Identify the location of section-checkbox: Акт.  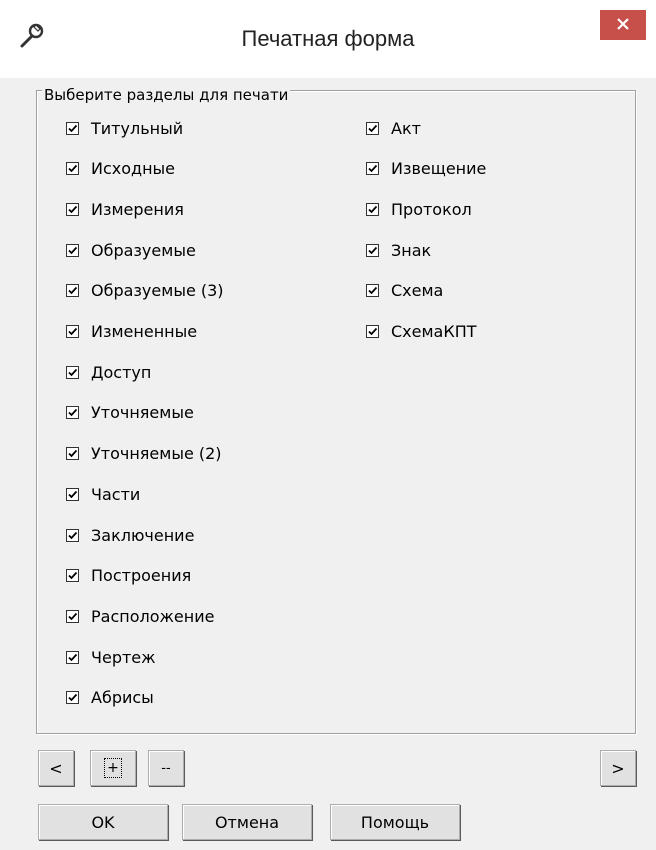
(393, 128).